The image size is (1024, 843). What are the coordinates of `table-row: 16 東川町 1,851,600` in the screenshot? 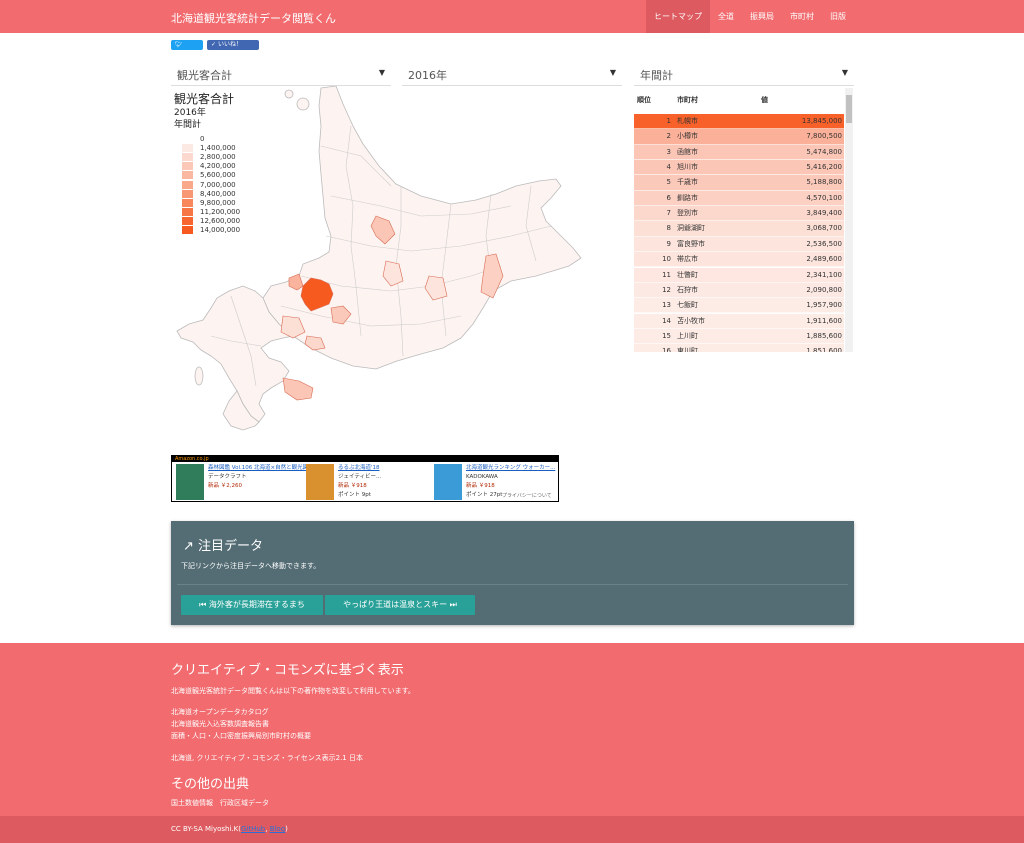 It's located at (739, 348).